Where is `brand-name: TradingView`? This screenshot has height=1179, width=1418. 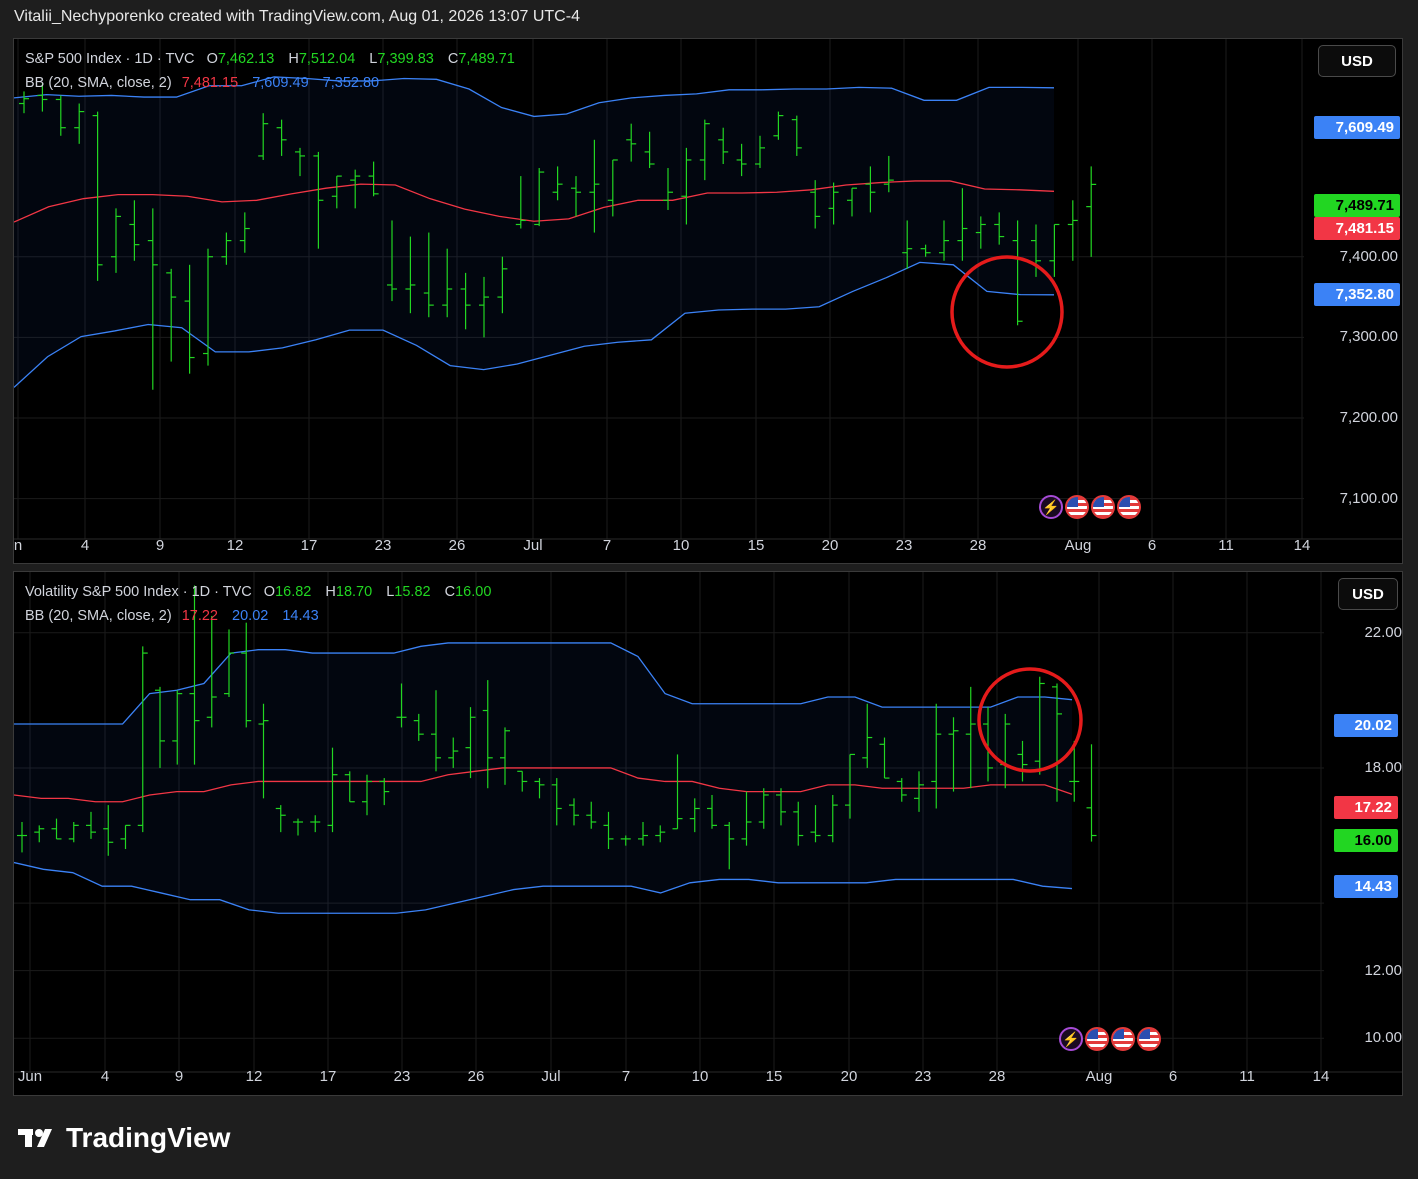
brand-name: TradingView is located at coordinates (148, 1137).